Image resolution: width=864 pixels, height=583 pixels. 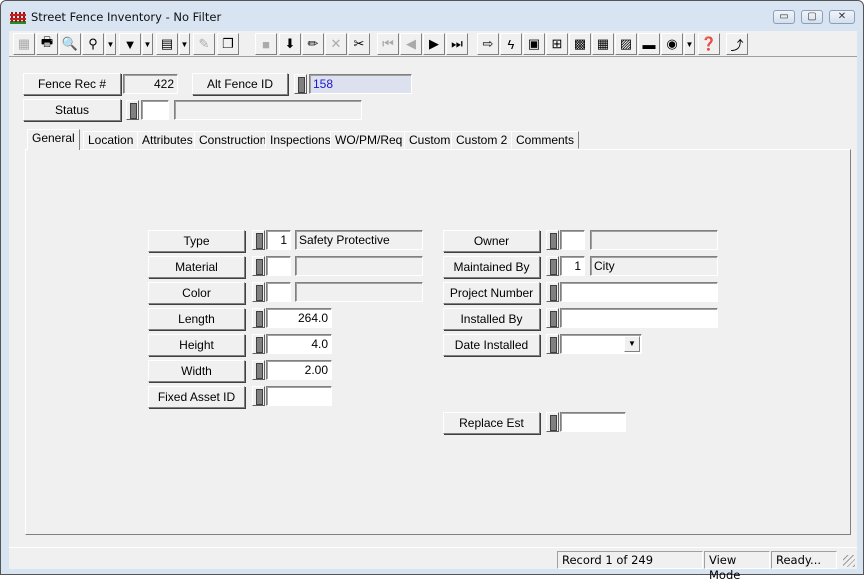 What do you see at coordinates (132, 110) in the screenshot?
I see `status-grip` at bounding box center [132, 110].